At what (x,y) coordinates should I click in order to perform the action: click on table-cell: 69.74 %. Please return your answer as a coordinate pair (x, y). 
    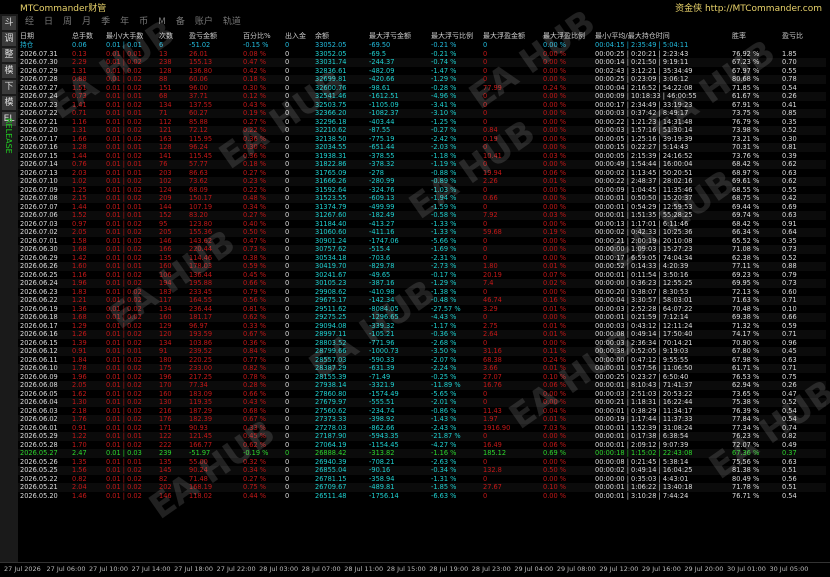
    Looking at the image, I should click on (755, 215).